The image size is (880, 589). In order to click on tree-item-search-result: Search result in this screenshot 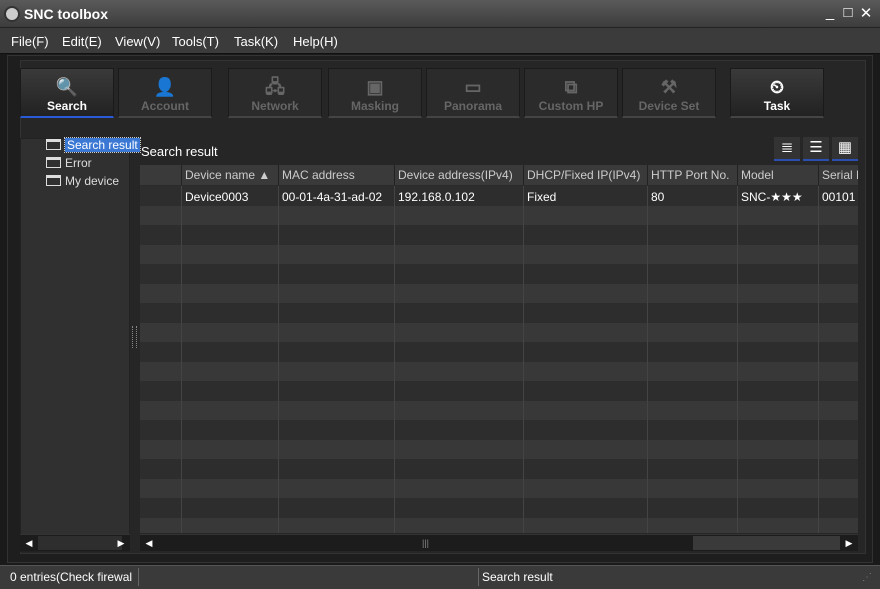, I will do `click(93, 146)`.